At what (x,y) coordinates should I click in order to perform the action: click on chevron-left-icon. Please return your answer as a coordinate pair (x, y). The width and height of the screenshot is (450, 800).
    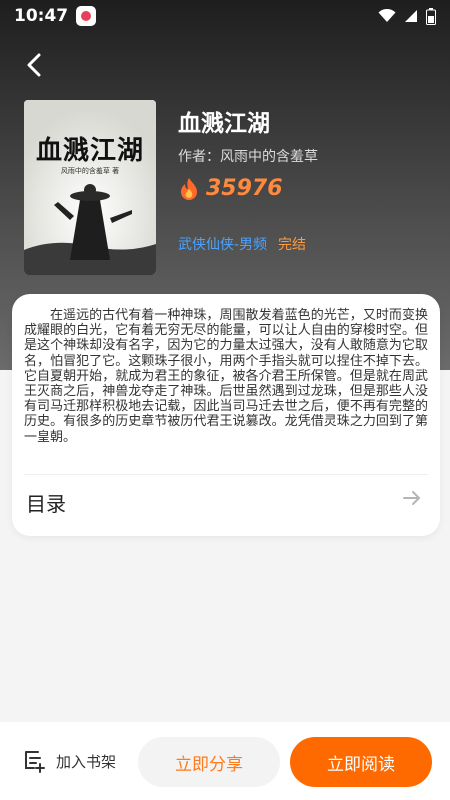
    Looking at the image, I should click on (34, 65).